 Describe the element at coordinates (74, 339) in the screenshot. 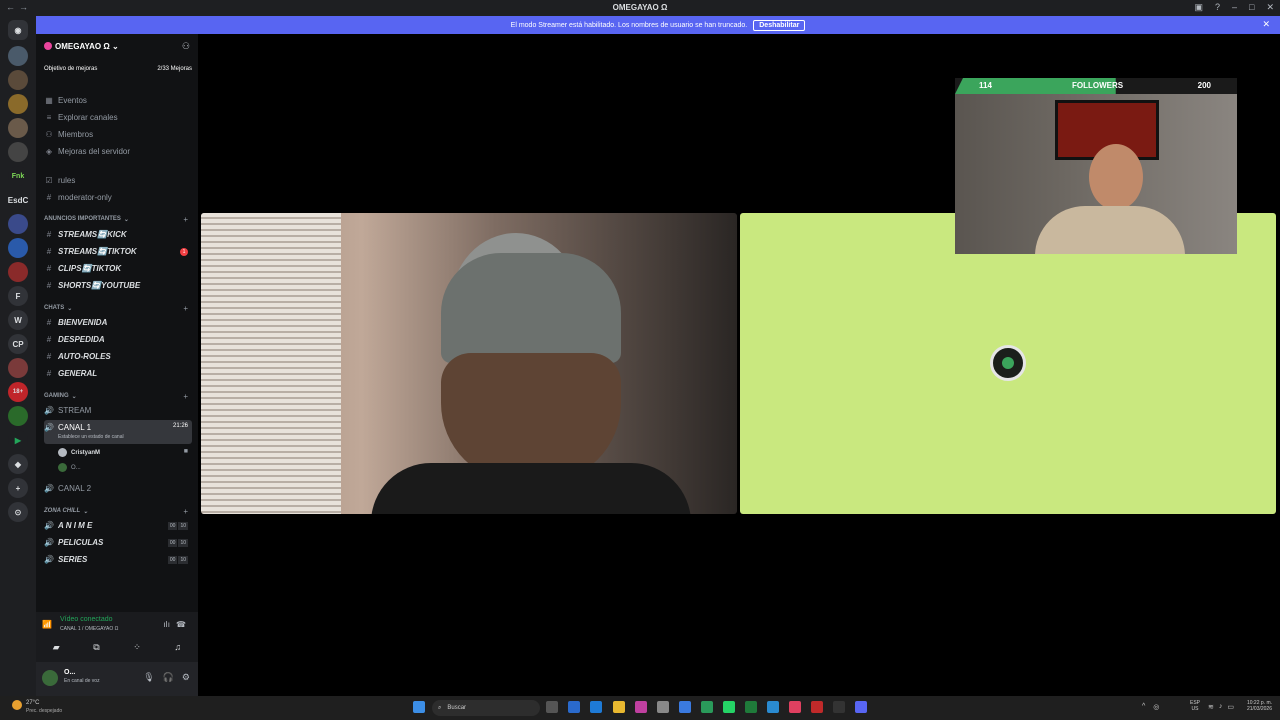

I see `channel-despedida: # DESPEDIDA` at that location.